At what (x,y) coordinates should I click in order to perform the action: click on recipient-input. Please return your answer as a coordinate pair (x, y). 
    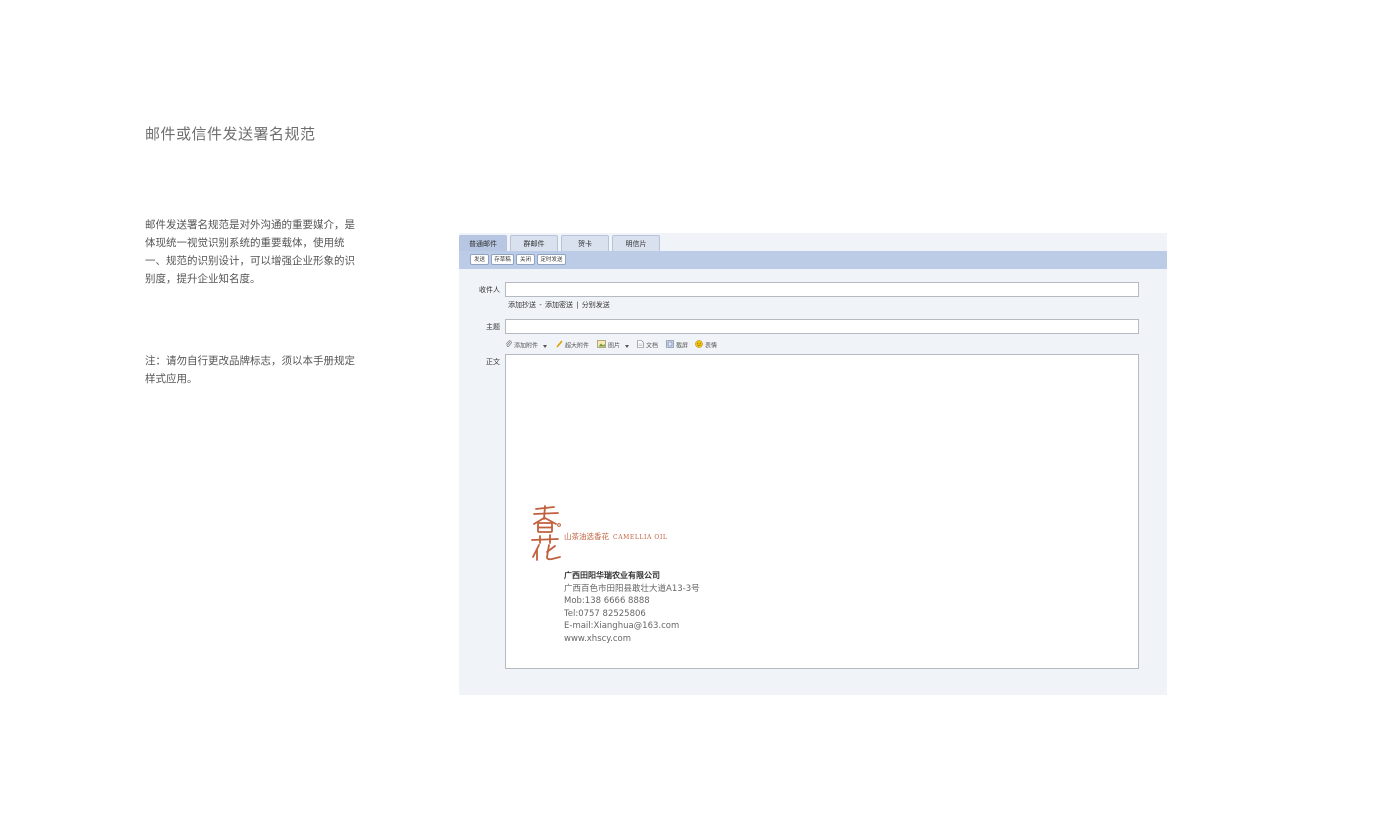
    Looking at the image, I should click on (822, 289).